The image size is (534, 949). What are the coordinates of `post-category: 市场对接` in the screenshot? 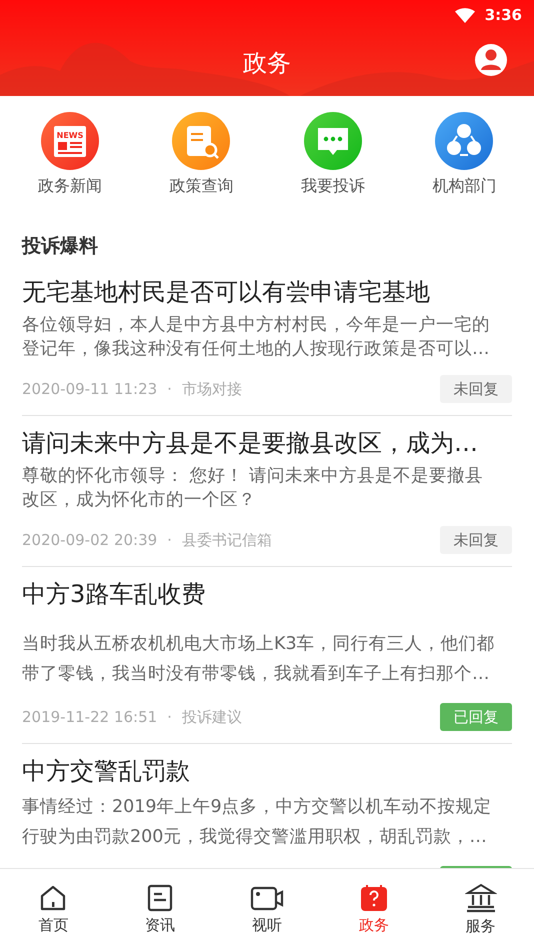 It's located at (212, 389).